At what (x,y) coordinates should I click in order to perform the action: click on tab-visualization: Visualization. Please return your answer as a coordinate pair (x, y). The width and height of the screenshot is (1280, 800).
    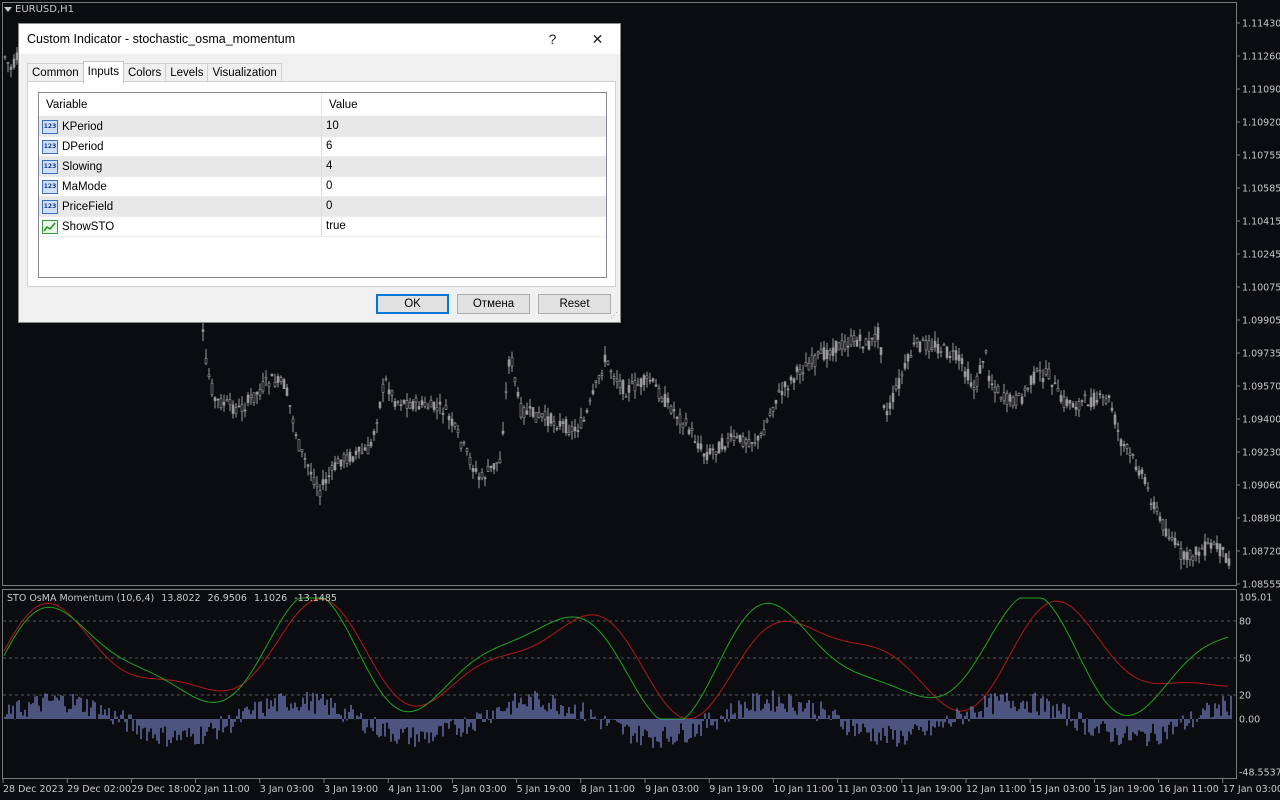
    Looking at the image, I should click on (244, 73).